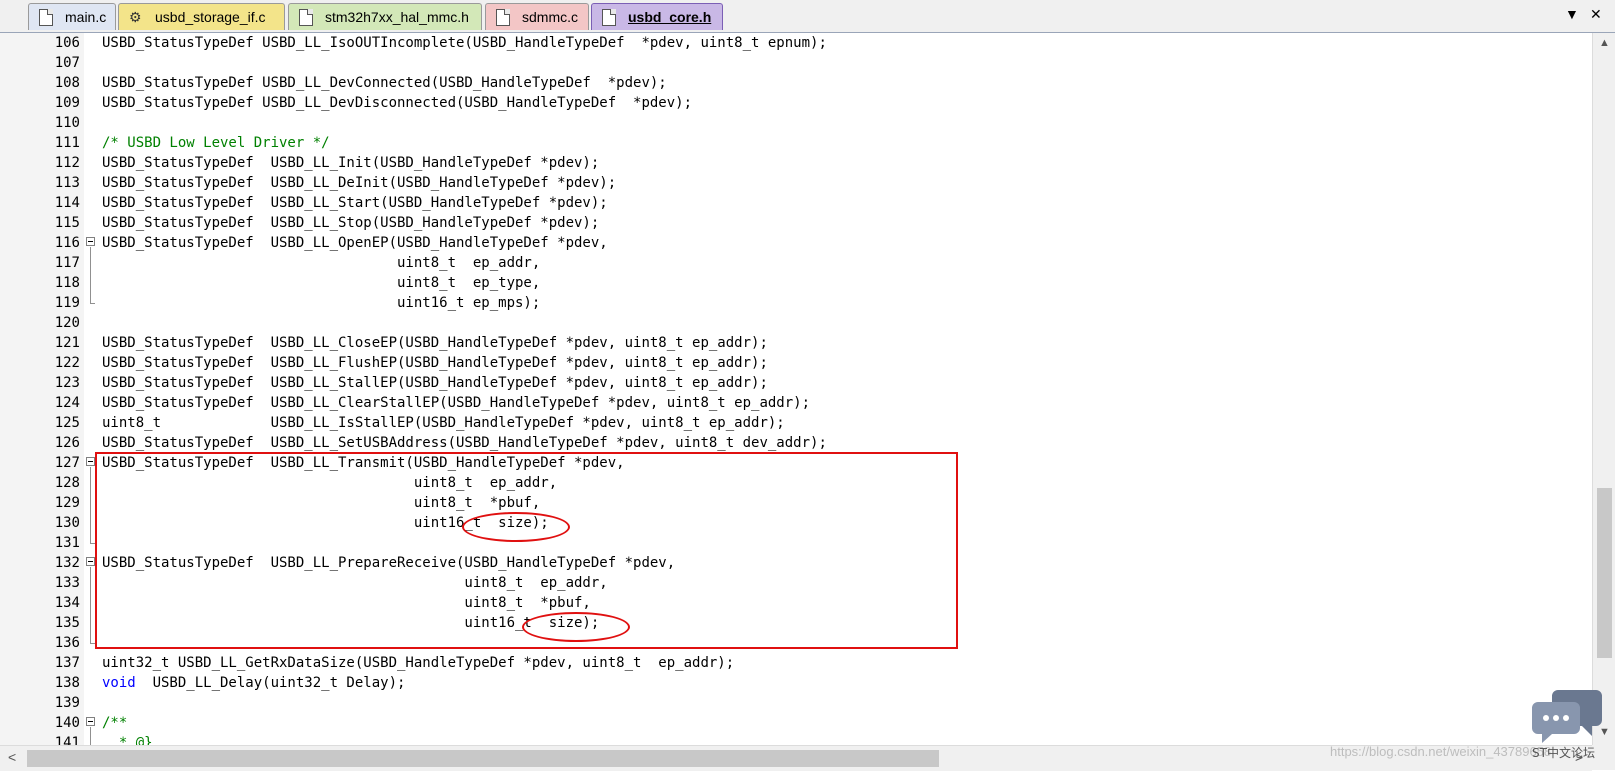 This screenshot has height=771, width=1615. I want to click on line-number: 137, so click(40, 663).